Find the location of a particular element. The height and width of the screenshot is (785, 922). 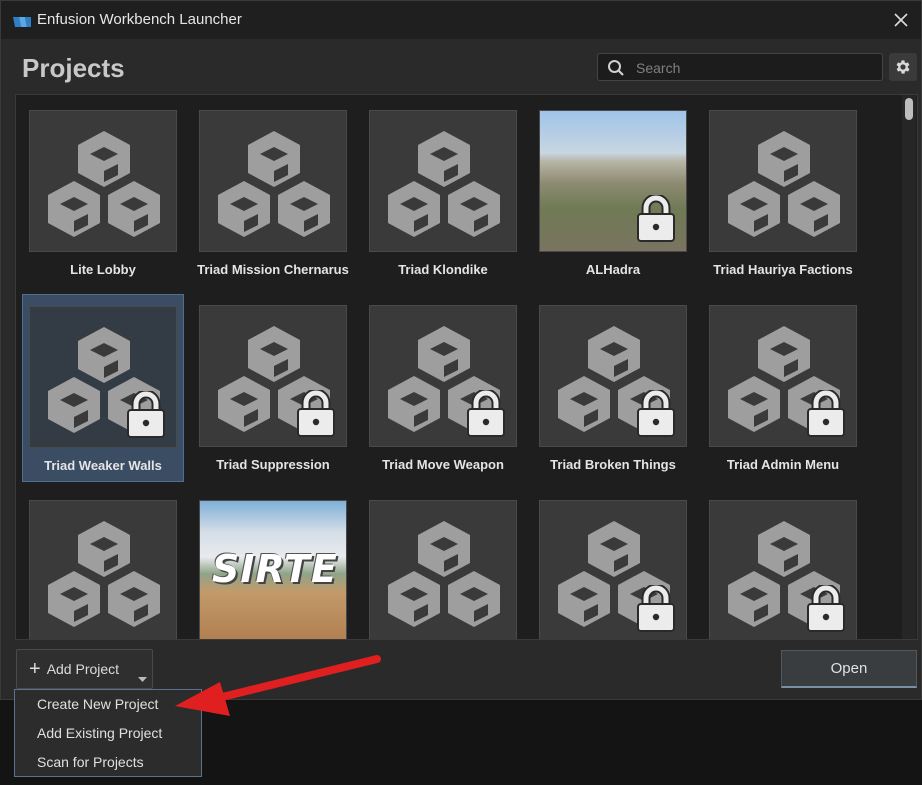

project-card: Triad Move Weapon is located at coordinates (443, 388).